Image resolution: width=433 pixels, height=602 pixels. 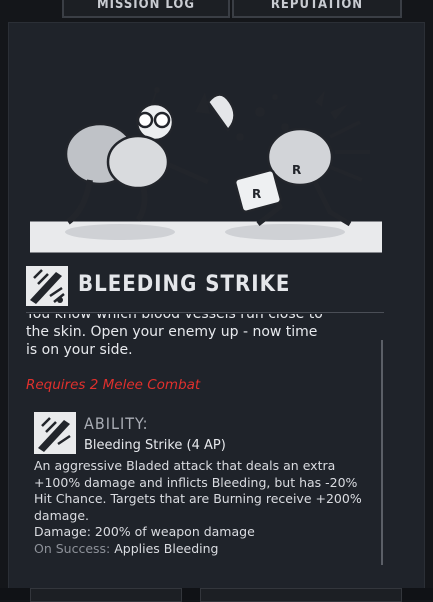 I want to click on tab-mission-log: MISSION LOG, so click(x=146, y=9).